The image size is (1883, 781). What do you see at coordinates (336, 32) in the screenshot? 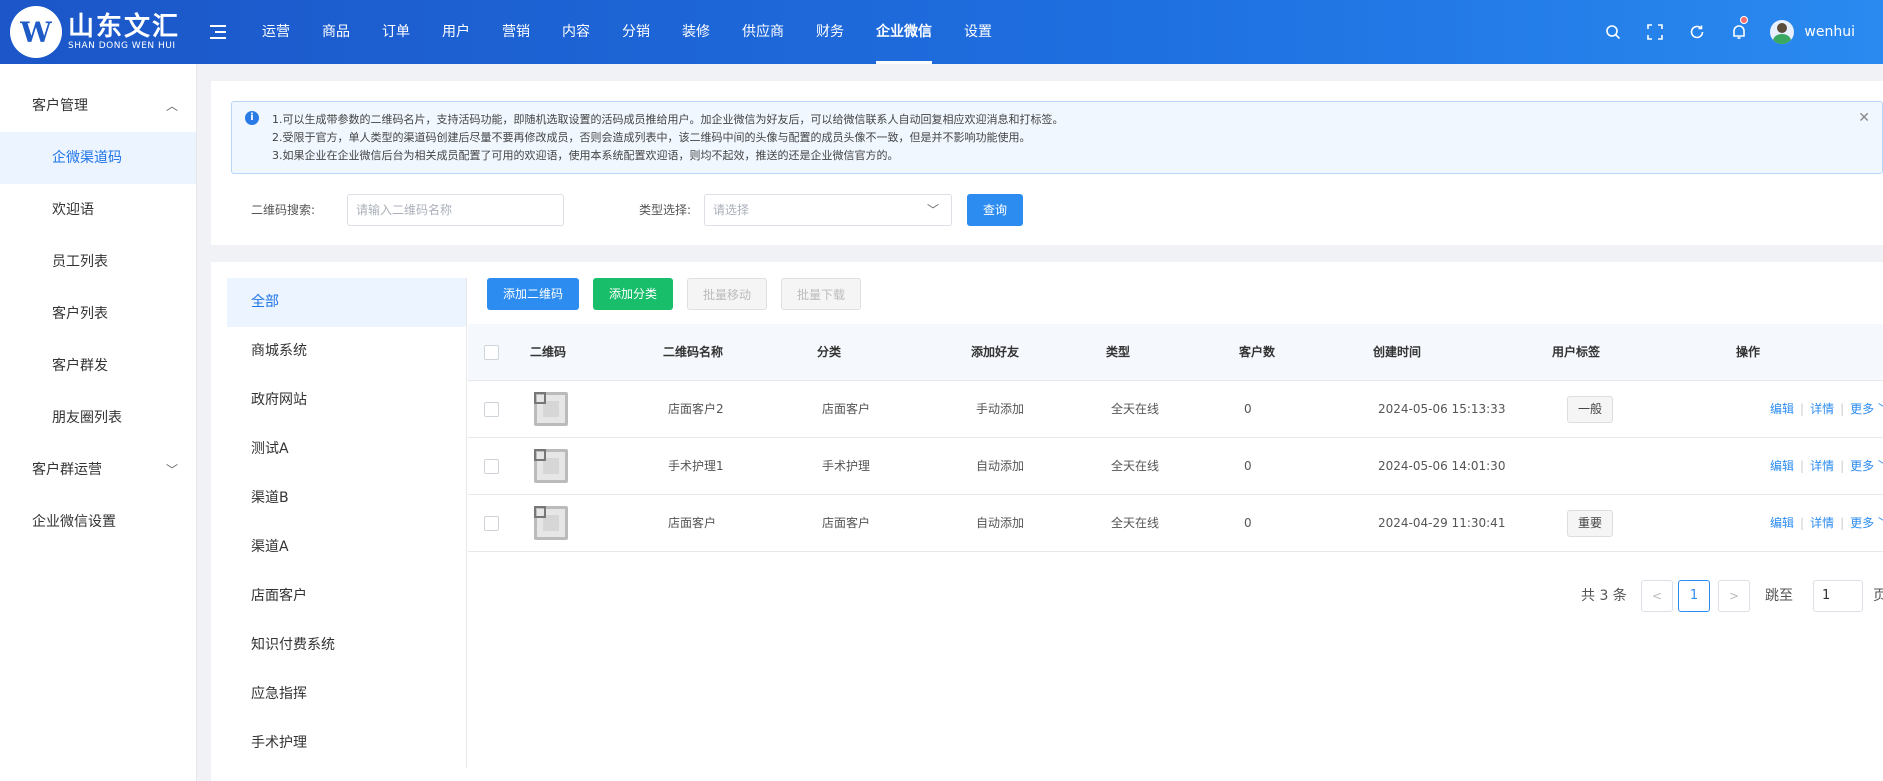
I see `nav-shangpin: 商品` at bounding box center [336, 32].